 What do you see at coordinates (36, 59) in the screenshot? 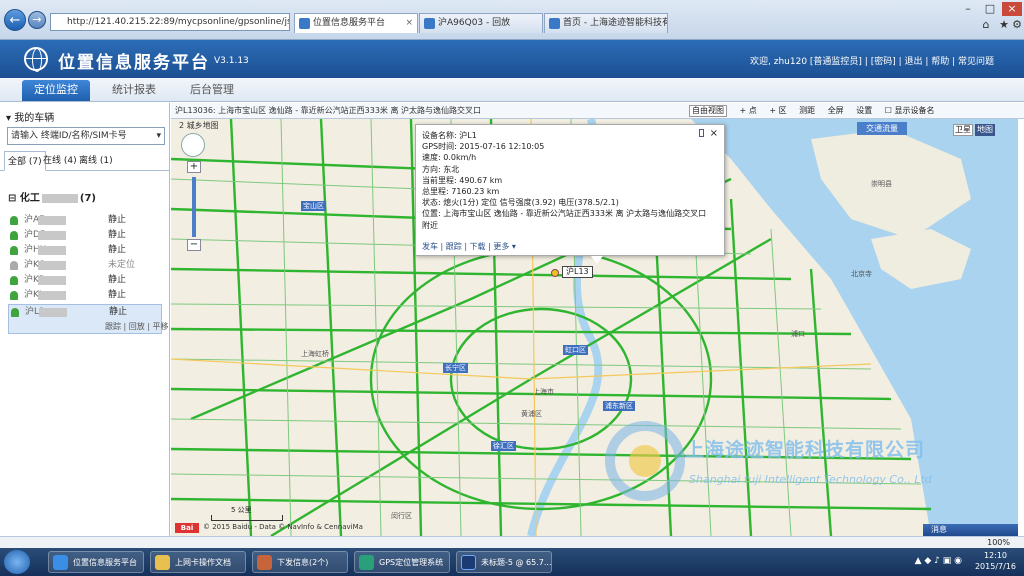
I see `globe-logo-icon` at bounding box center [36, 59].